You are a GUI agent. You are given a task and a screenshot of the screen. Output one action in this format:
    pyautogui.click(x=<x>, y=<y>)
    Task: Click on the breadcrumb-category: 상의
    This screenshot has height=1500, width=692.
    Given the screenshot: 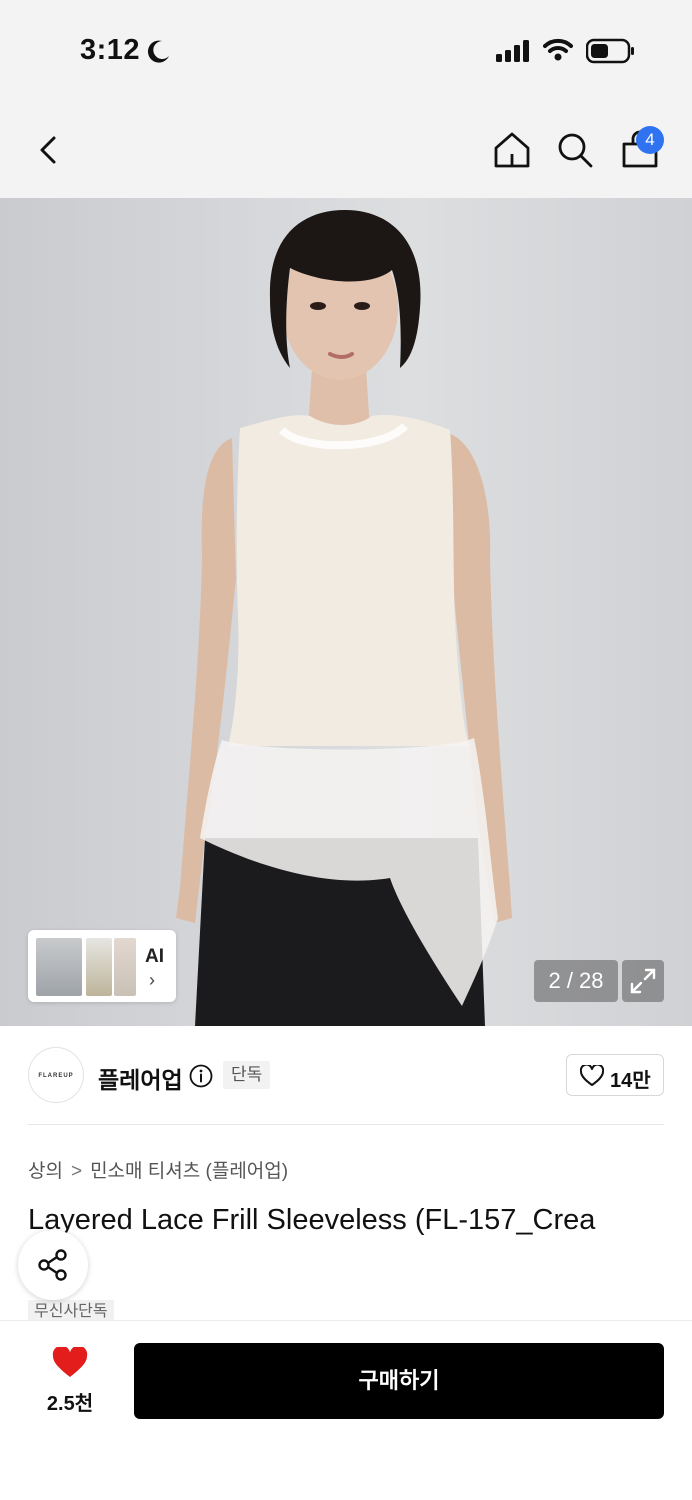 What is the action you would take?
    pyautogui.click(x=45, y=1171)
    